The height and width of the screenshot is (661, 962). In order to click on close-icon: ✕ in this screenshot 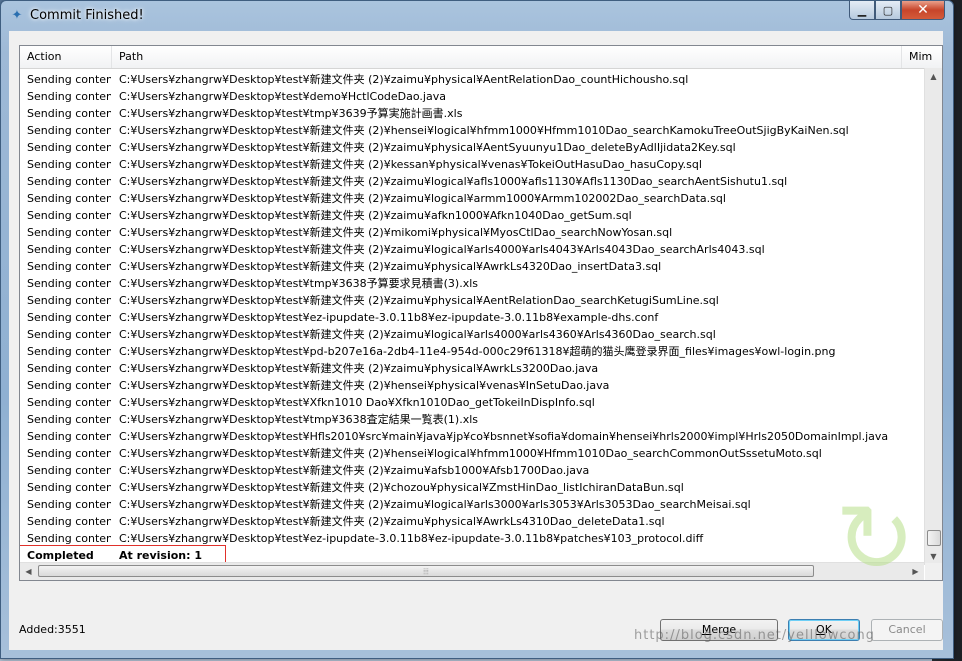, I will do `click(923, 10)`.